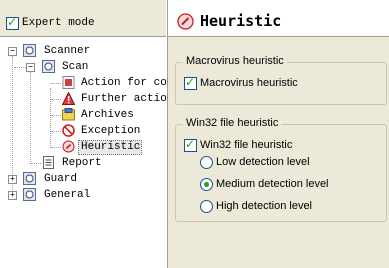 This screenshot has height=268, width=389. What do you see at coordinates (68, 82) in the screenshot?
I see `action-icon` at bounding box center [68, 82].